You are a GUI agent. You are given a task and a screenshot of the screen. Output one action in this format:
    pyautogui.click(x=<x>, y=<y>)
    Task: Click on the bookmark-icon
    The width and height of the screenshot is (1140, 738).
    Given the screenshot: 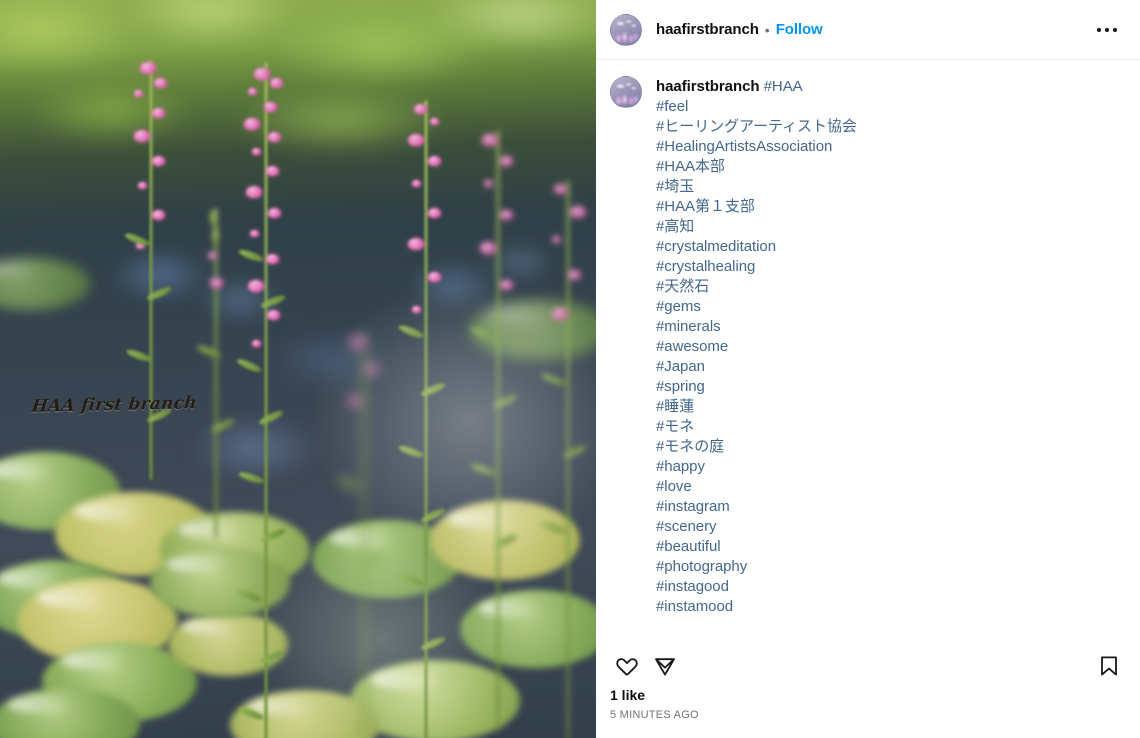 What is the action you would take?
    pyautogui.click(x=1109, y=666)
    